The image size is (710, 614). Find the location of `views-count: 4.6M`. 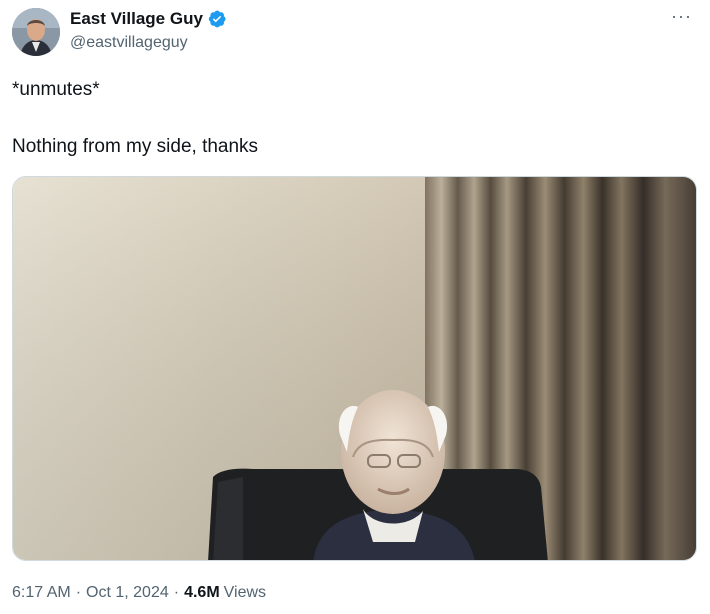

views-count: 4.6M is located at coordinates (202, 592).